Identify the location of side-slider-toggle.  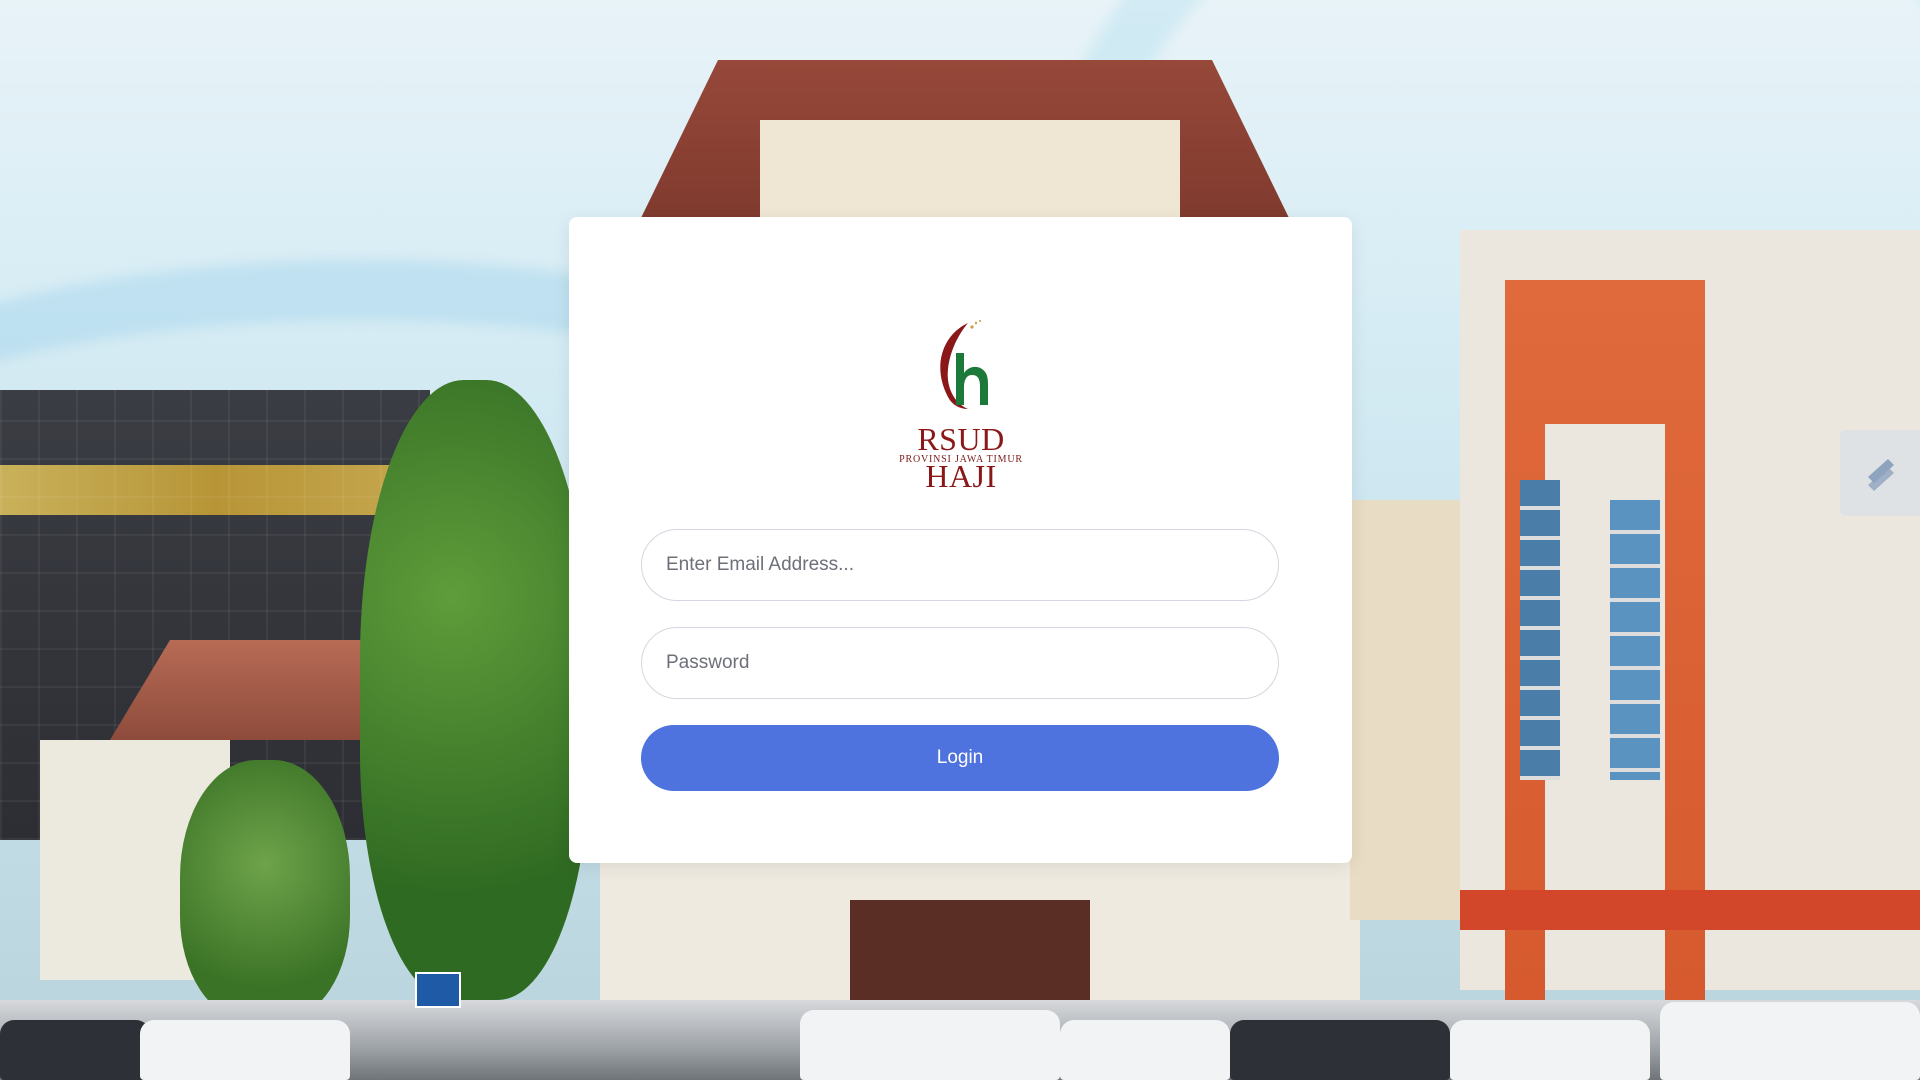
(1880, 473).